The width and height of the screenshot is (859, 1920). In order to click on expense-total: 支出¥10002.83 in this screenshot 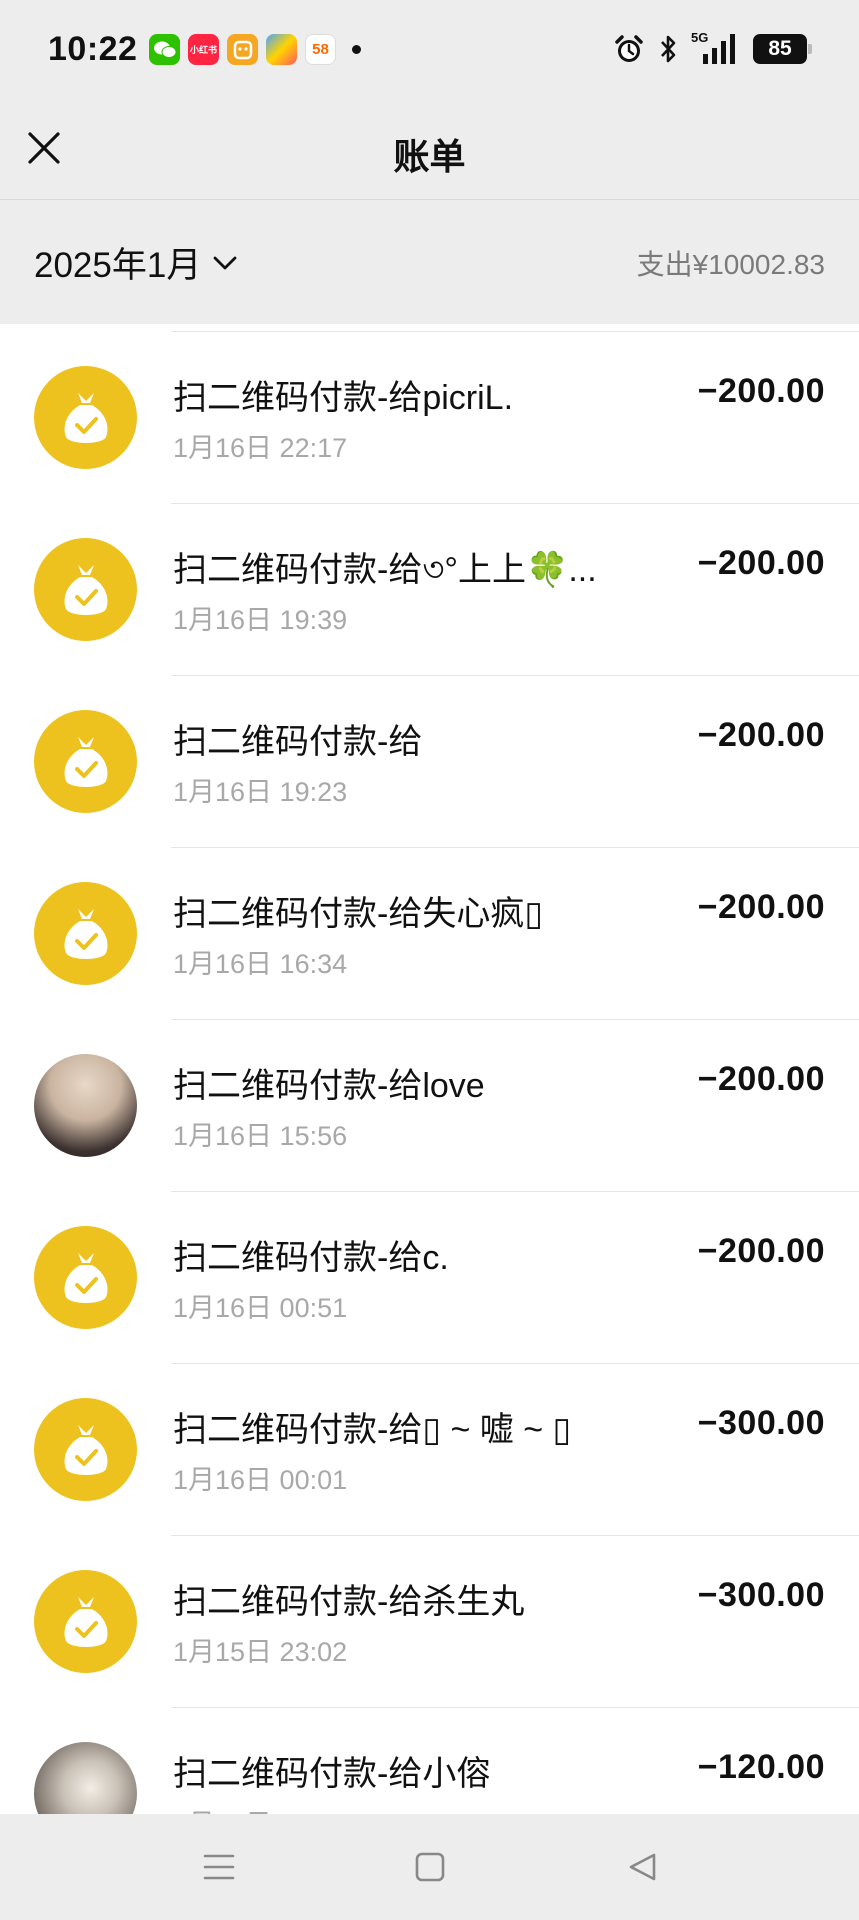, I will do `click(730, 264)`.